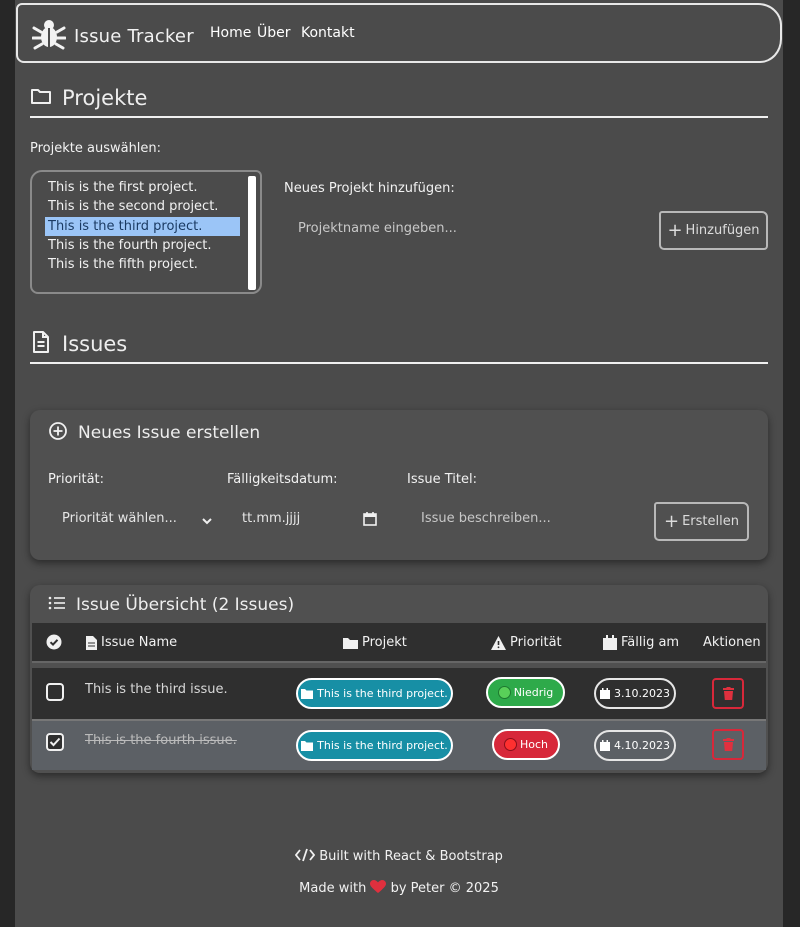 Image resolution: width=800 pixels, height=927 pixels. Describe the element at coordinates (134, 36) in the screenshot. I see `brand-title: Issue Tracker` at that location.